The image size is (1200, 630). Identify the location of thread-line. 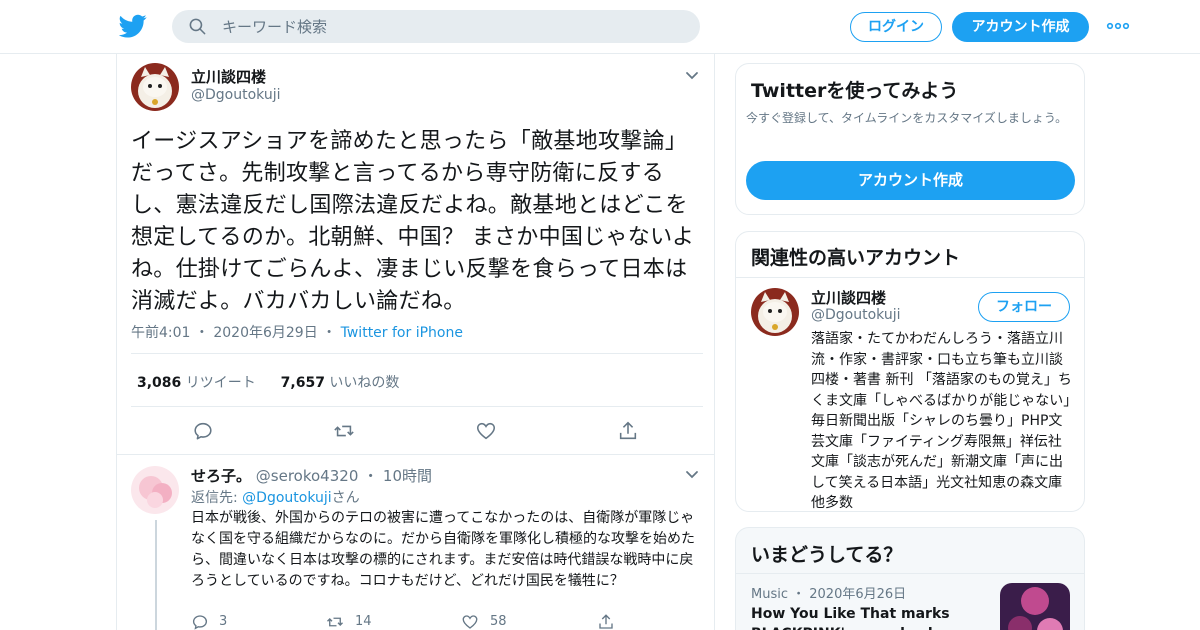
(156, 575).